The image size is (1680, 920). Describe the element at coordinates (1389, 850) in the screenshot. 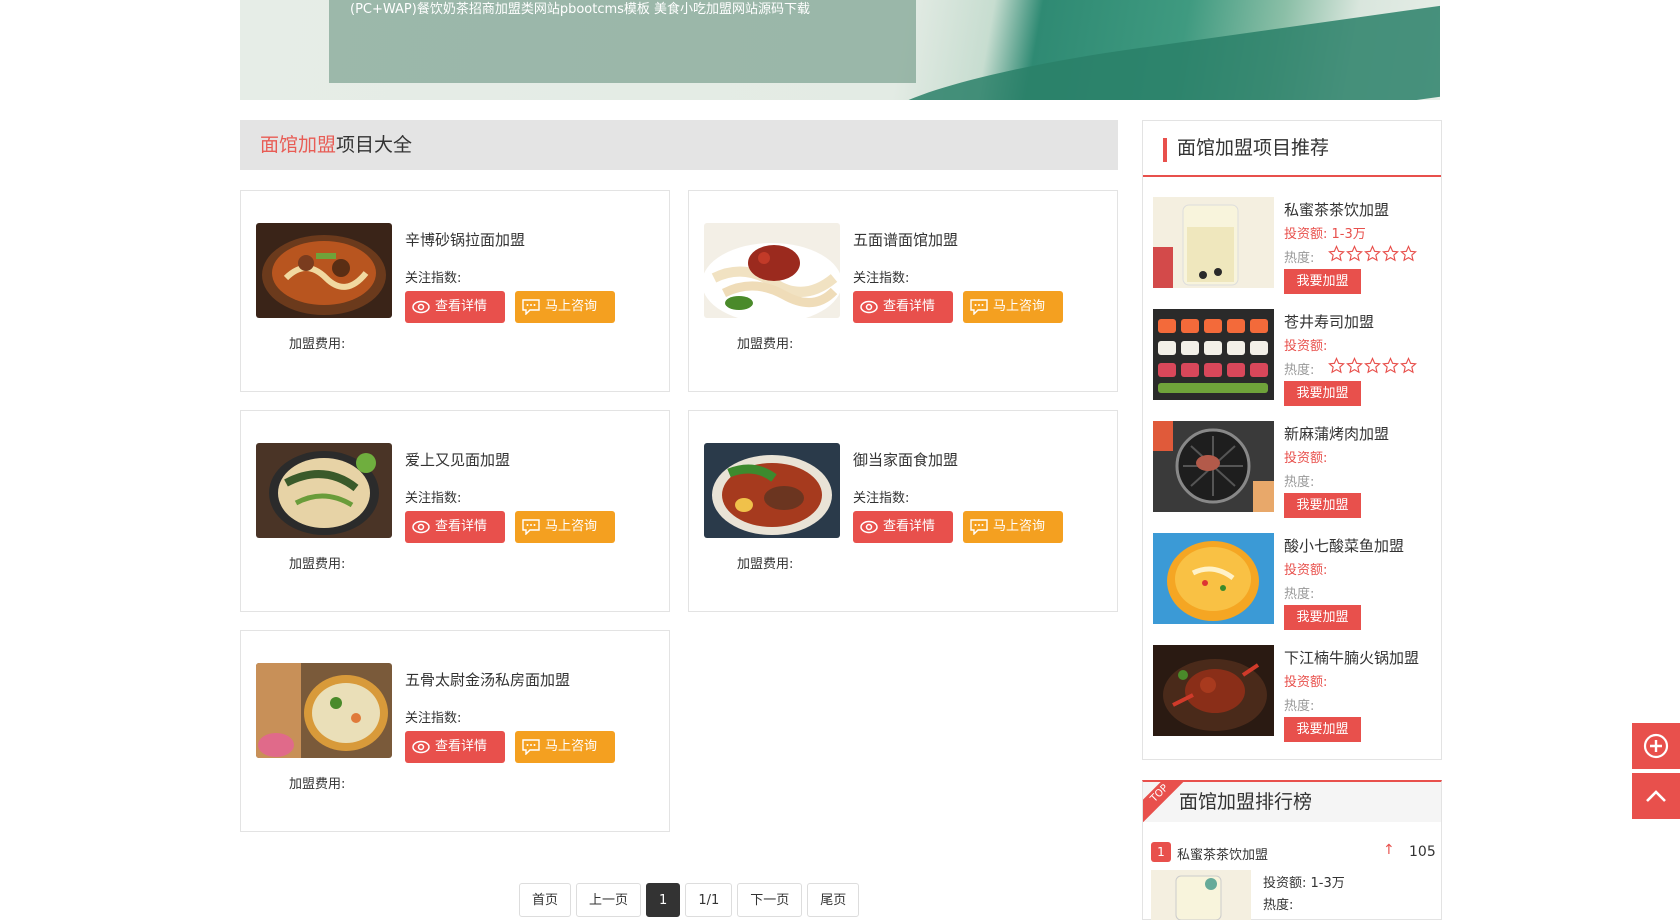

I see `arrow-up-icon: ↑` at that location.